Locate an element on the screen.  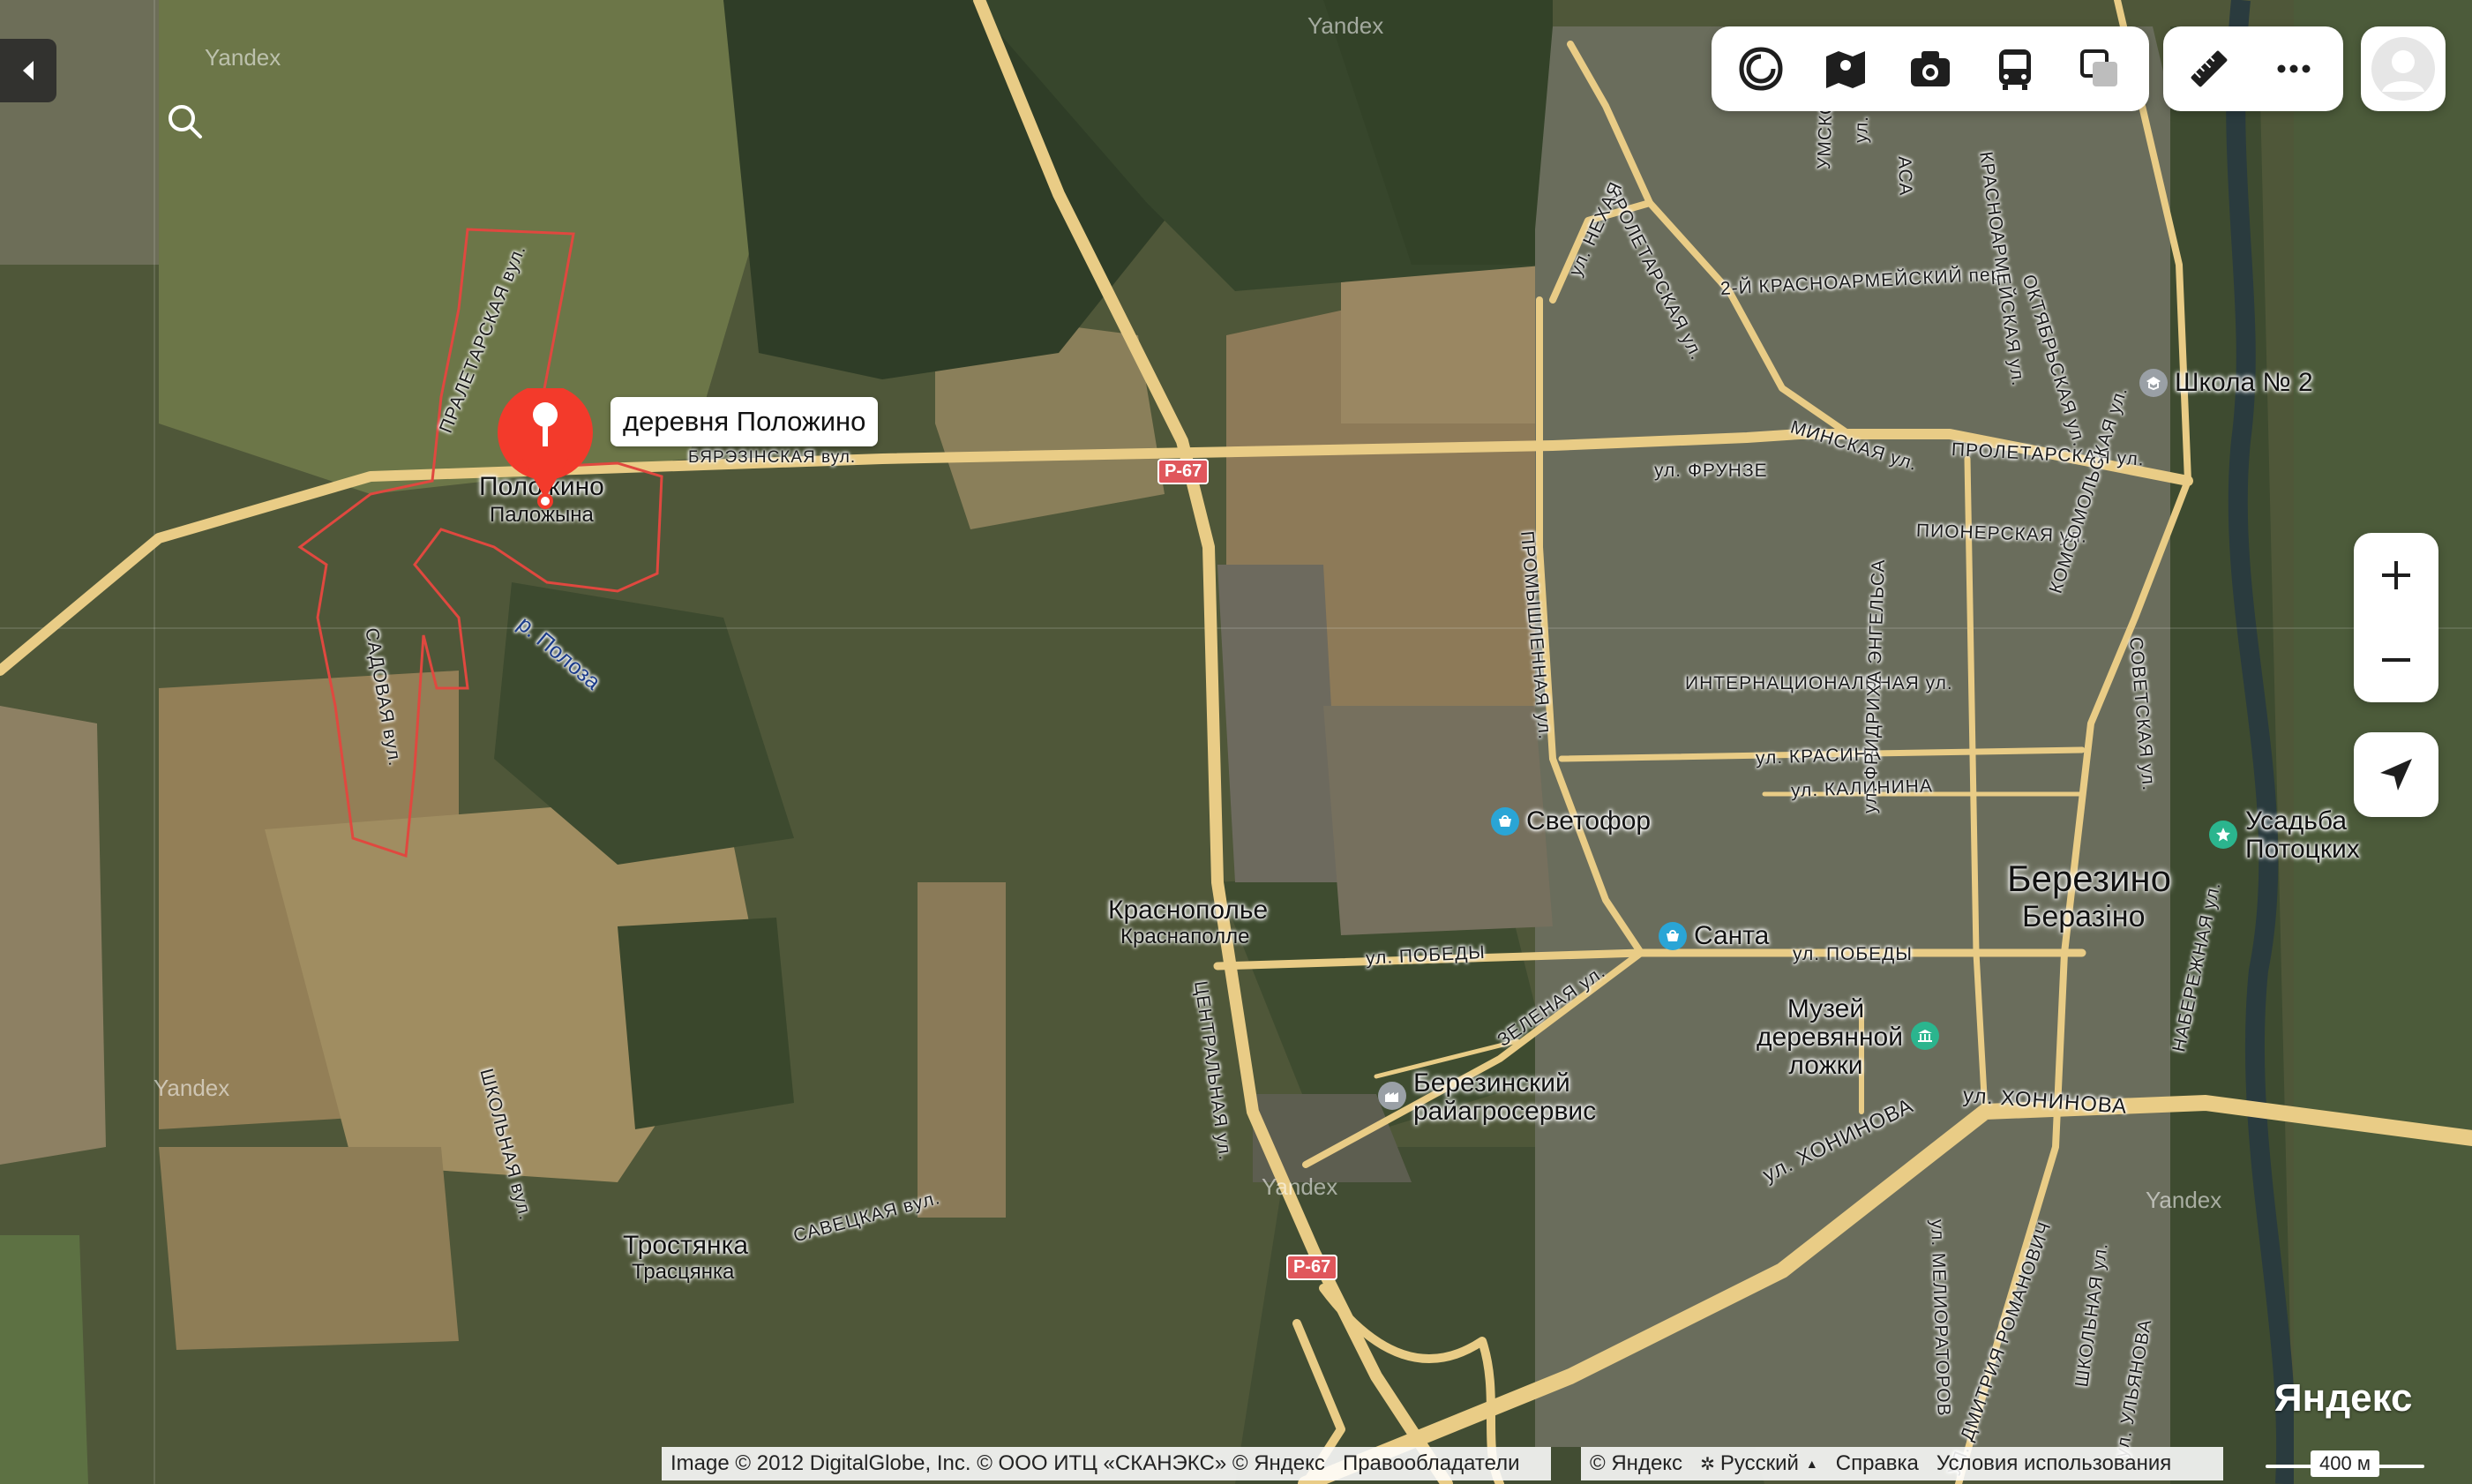
zoom-out-button is located at coordinates (2396, 660).